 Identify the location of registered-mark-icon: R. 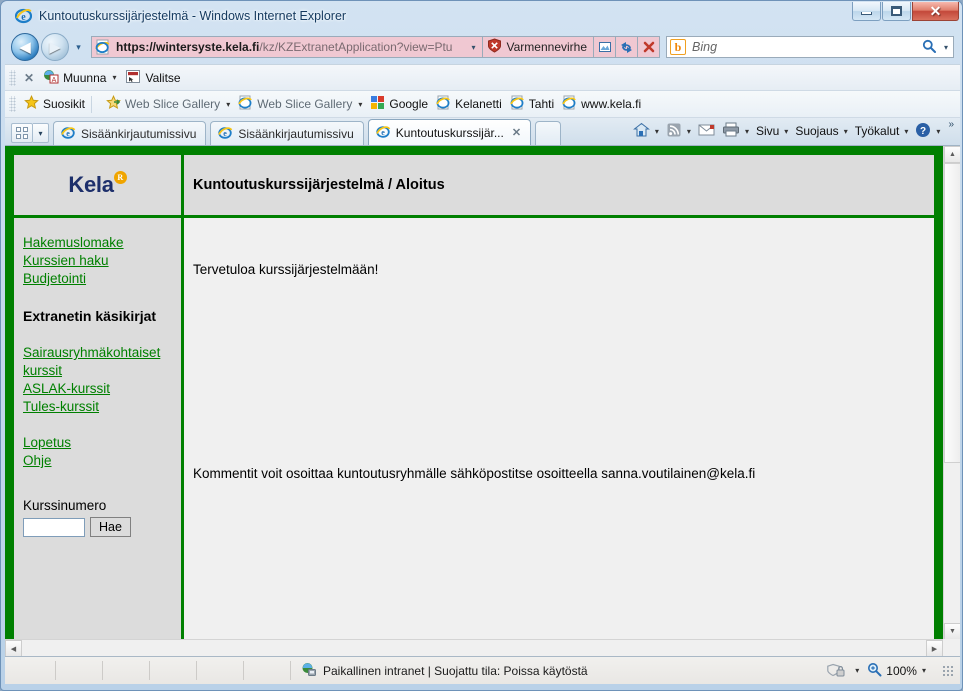
(120, 177).